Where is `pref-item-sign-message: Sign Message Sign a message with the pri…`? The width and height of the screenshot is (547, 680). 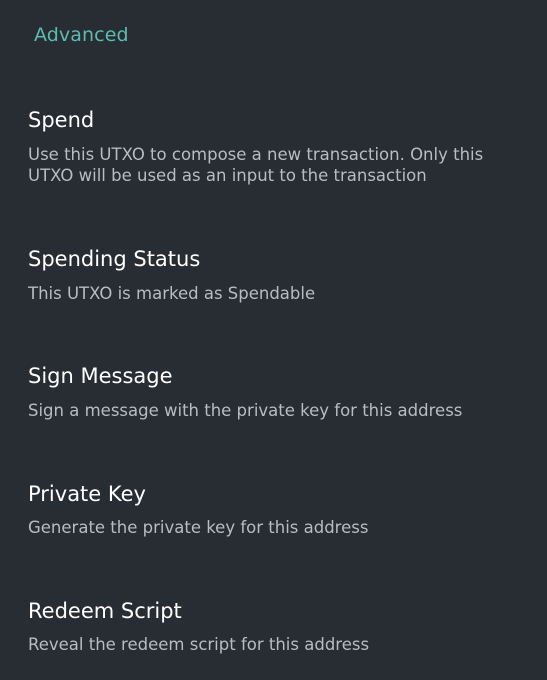
pref-item-sign-message: Sign Message Sign a message with the pri… is located at coordinates (273, 395).